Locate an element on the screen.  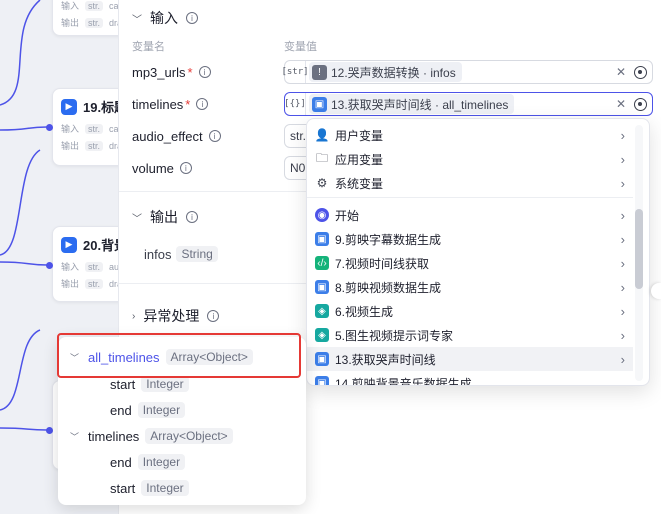
start-node-icon: ◉ is located at coordinates (322, 215).